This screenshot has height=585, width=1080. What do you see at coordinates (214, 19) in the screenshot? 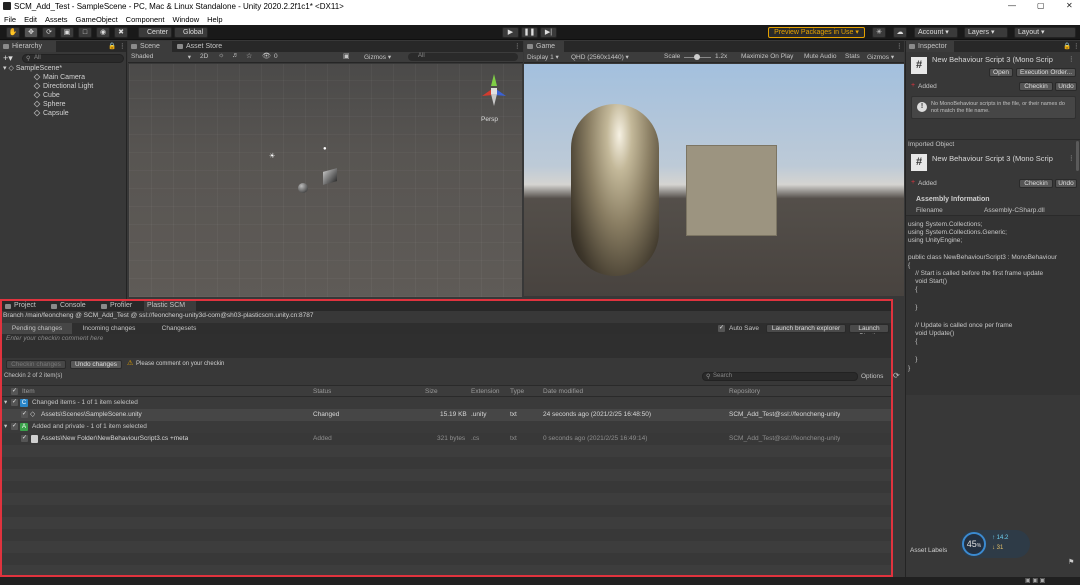
I see `menu-help: Help` at bounding box center [214, 19].